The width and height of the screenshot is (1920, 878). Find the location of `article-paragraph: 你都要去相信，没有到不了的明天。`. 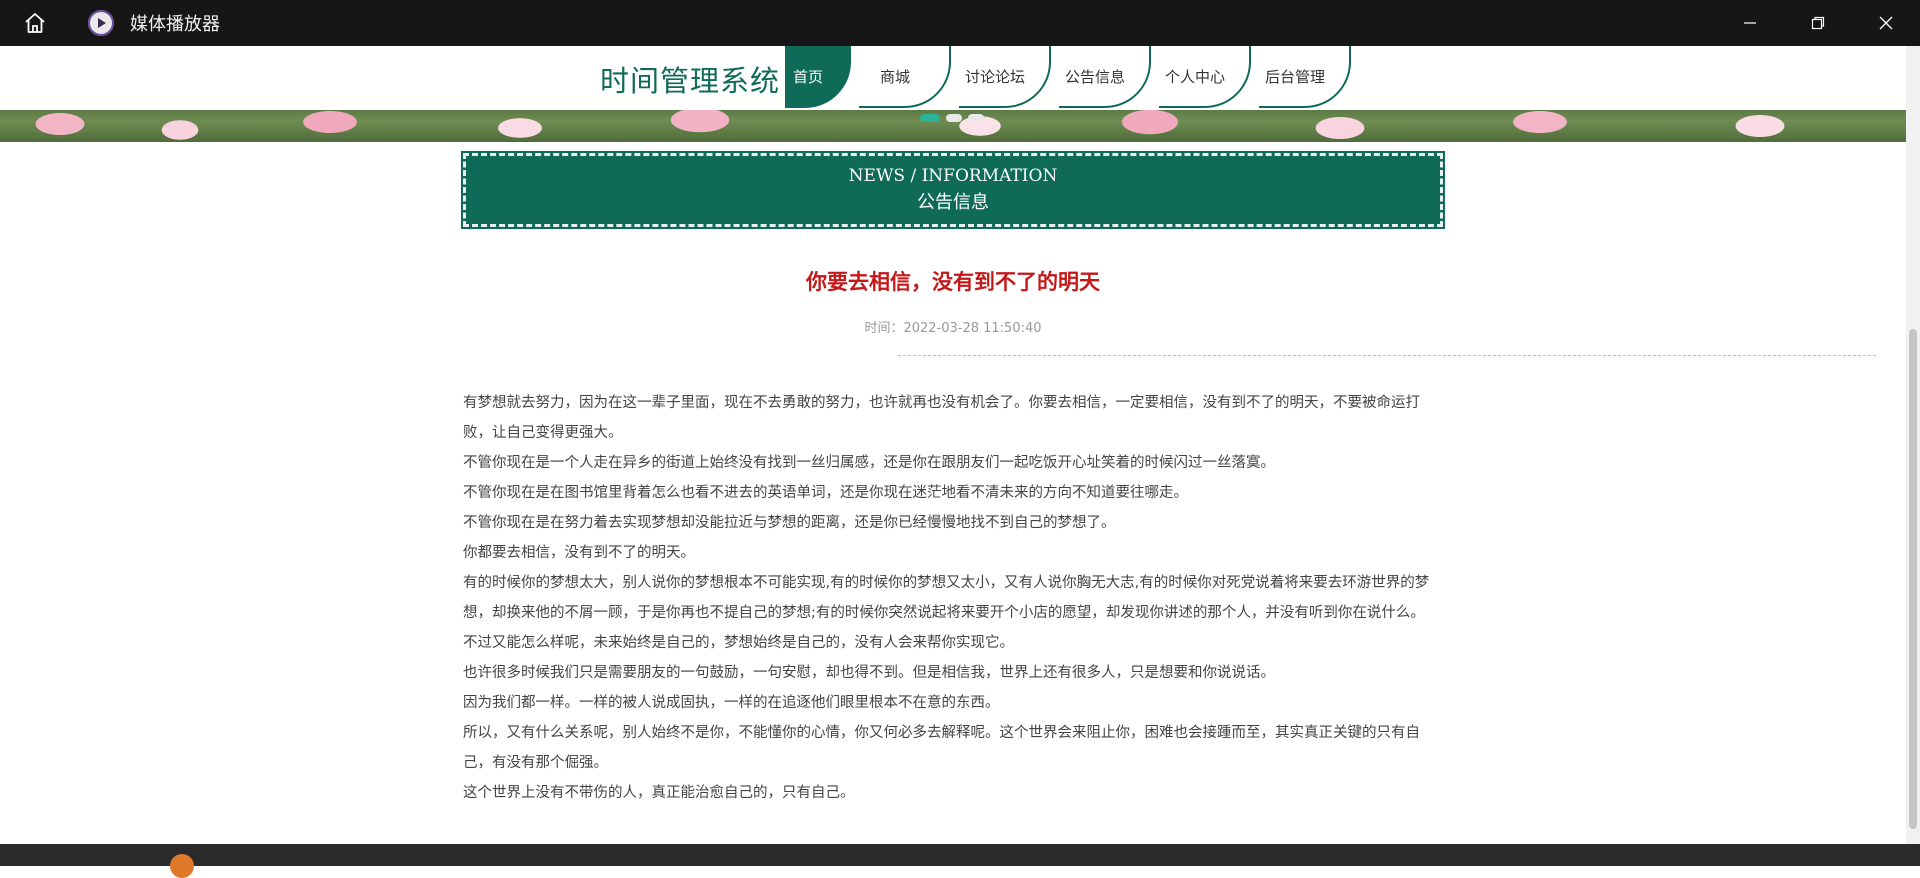

article-paragraph: 你都要去相信，没有到不了的明天。 is located at coordinates (579, 553).